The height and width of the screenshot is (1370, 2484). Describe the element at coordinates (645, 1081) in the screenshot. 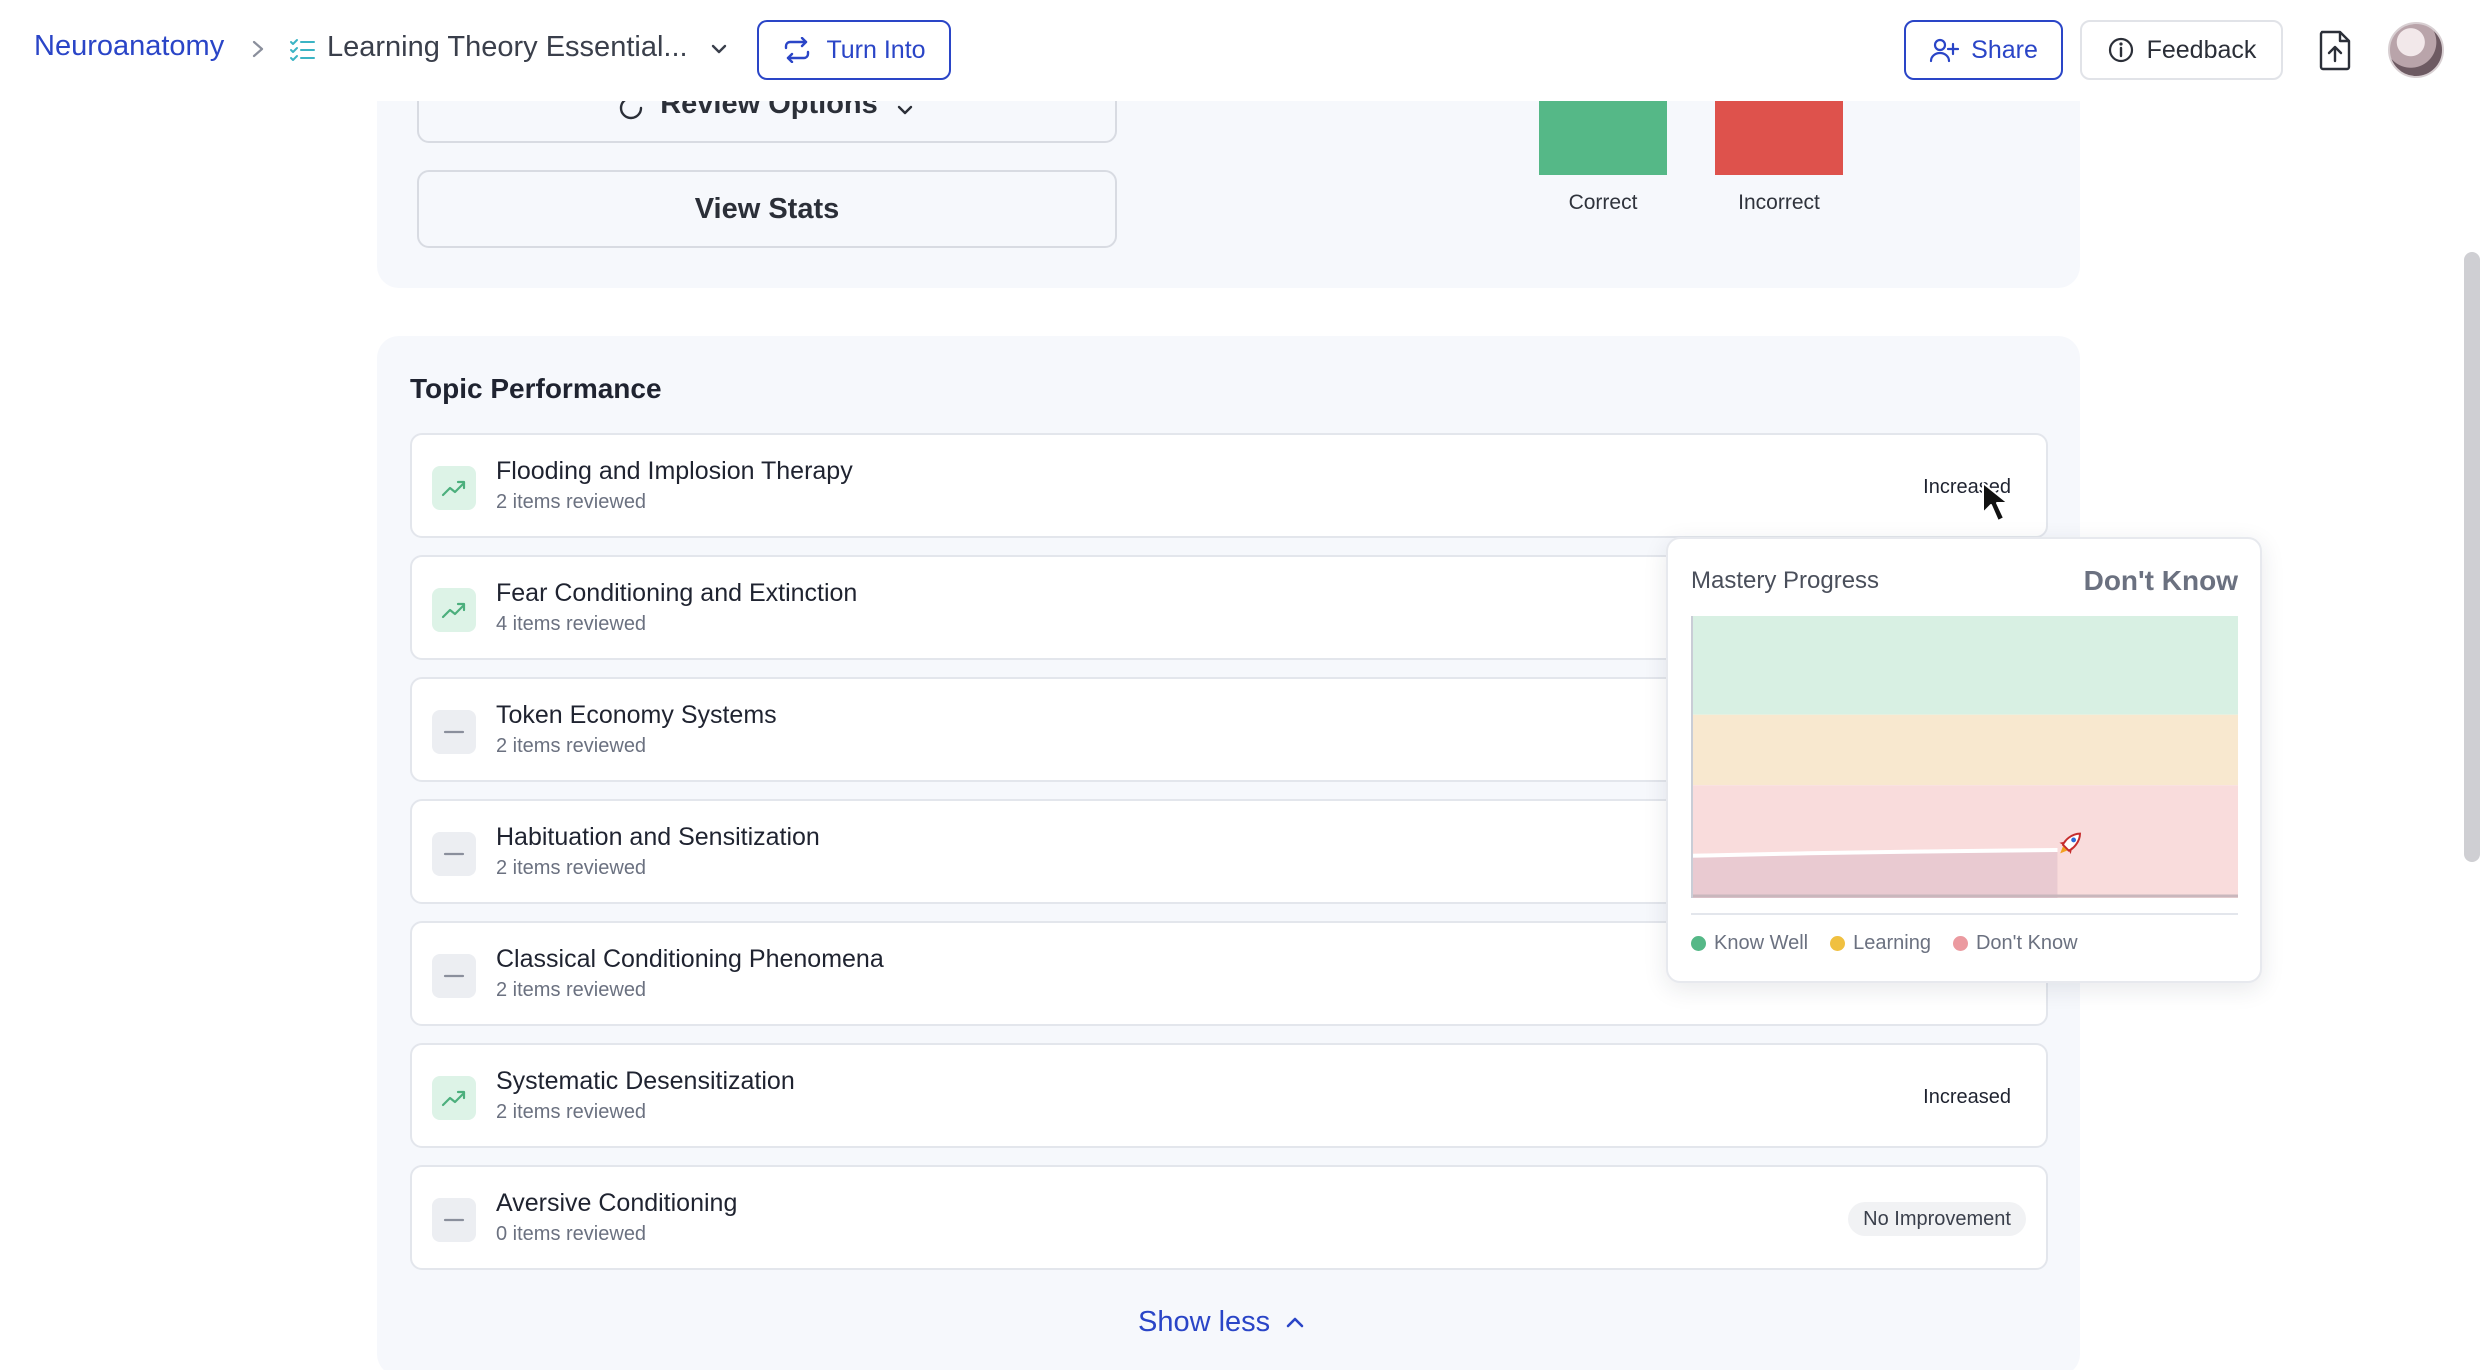

I see `topic-name: Systematic Desensitization` at that location.